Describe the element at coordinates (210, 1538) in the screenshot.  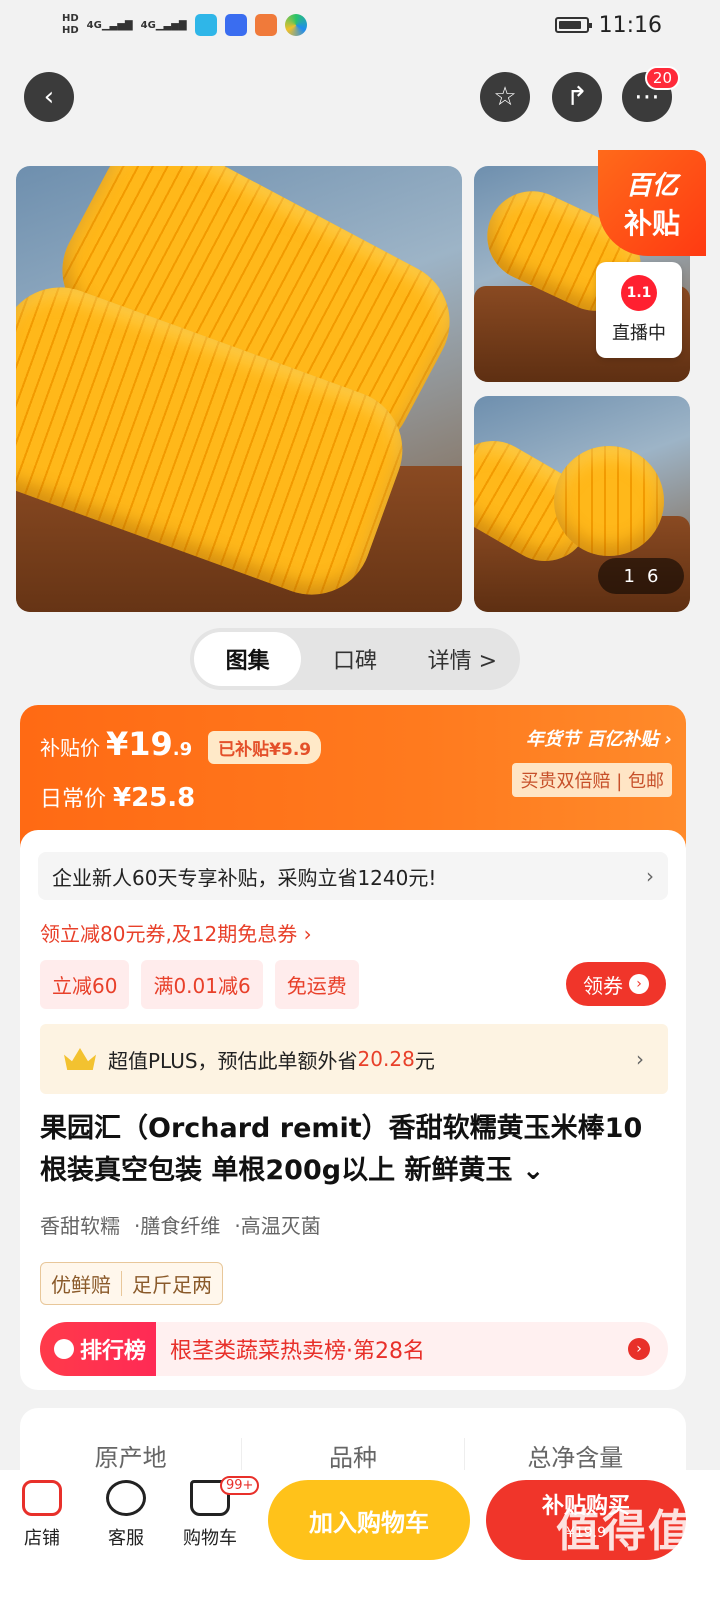
I see `cart-label: 购物车` at that location.